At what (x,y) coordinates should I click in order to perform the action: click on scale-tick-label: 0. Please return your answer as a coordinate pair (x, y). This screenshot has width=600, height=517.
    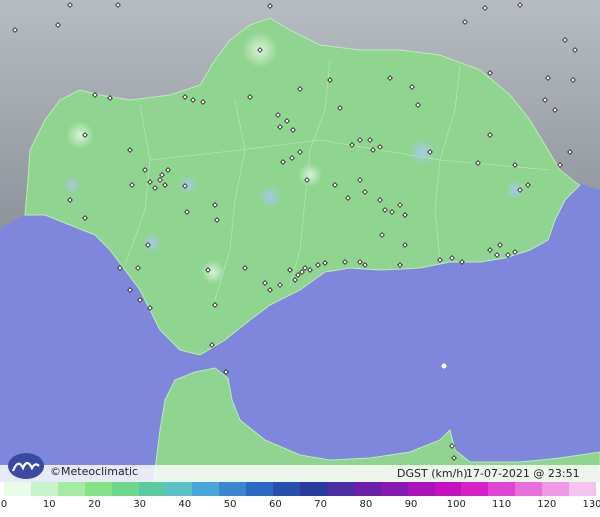
    Looking at the image, I should click on (4, 504).